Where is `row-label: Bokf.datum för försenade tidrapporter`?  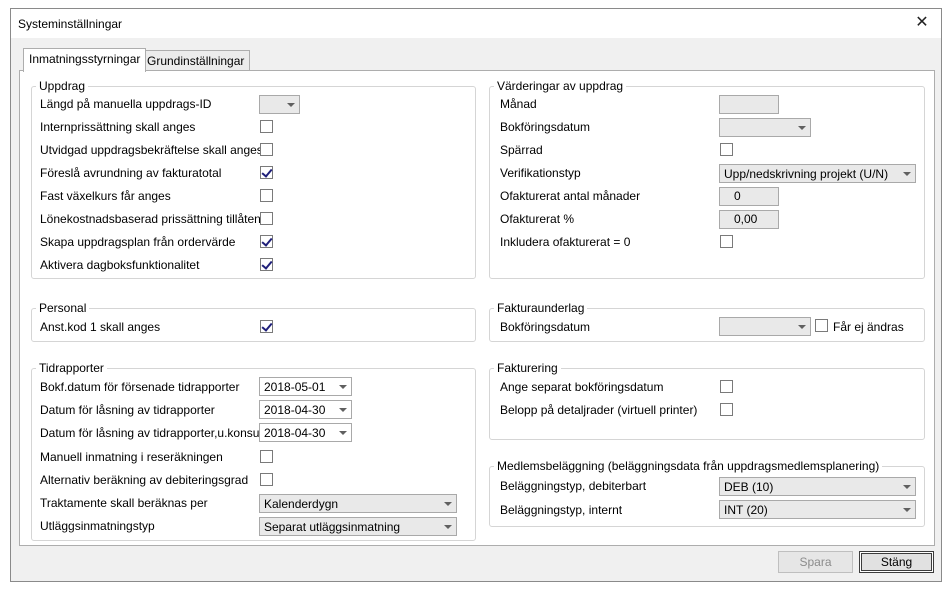
row-label: Bokf.datum för försenade tidrapporter is located at coordinates (140, 387).